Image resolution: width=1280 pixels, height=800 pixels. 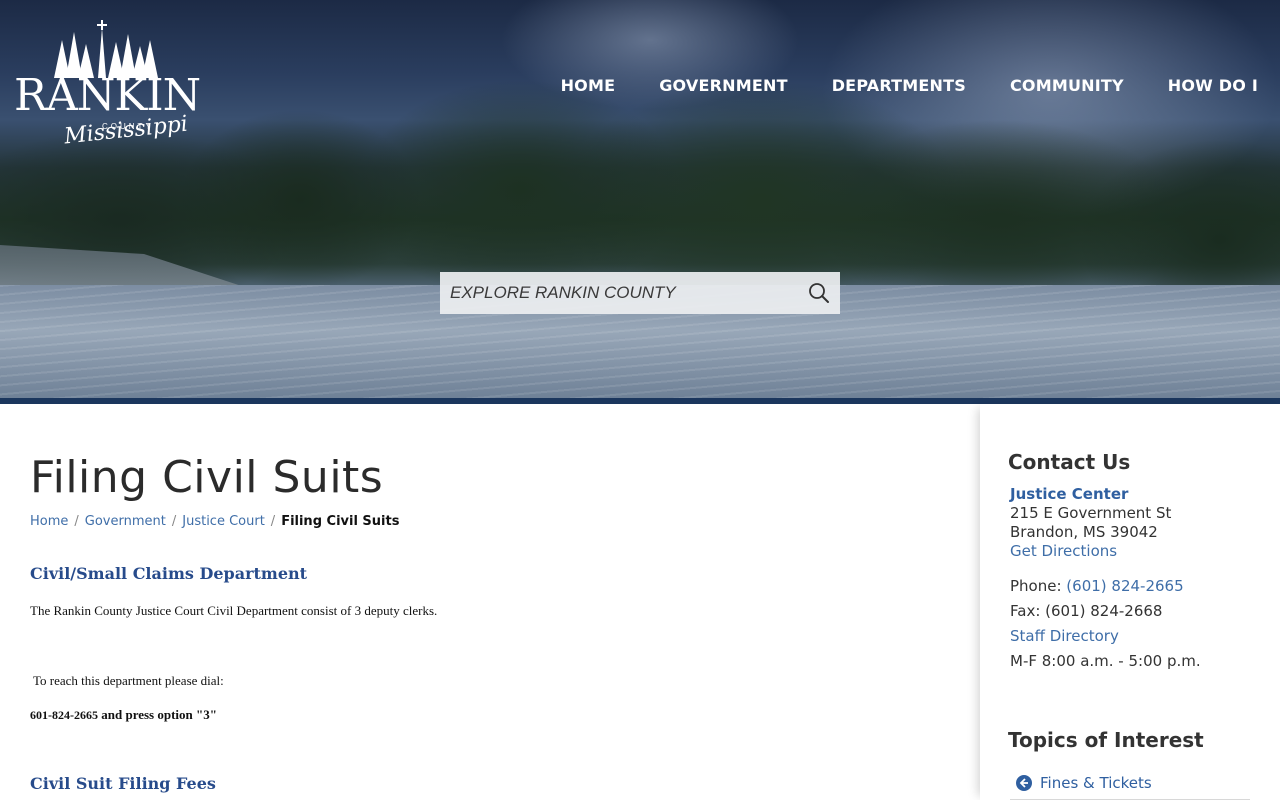 What do you see at coordinates (1038, 586) in the screenshot?
I see `phone-label: Phone:` at bounding box center [1038, 586].